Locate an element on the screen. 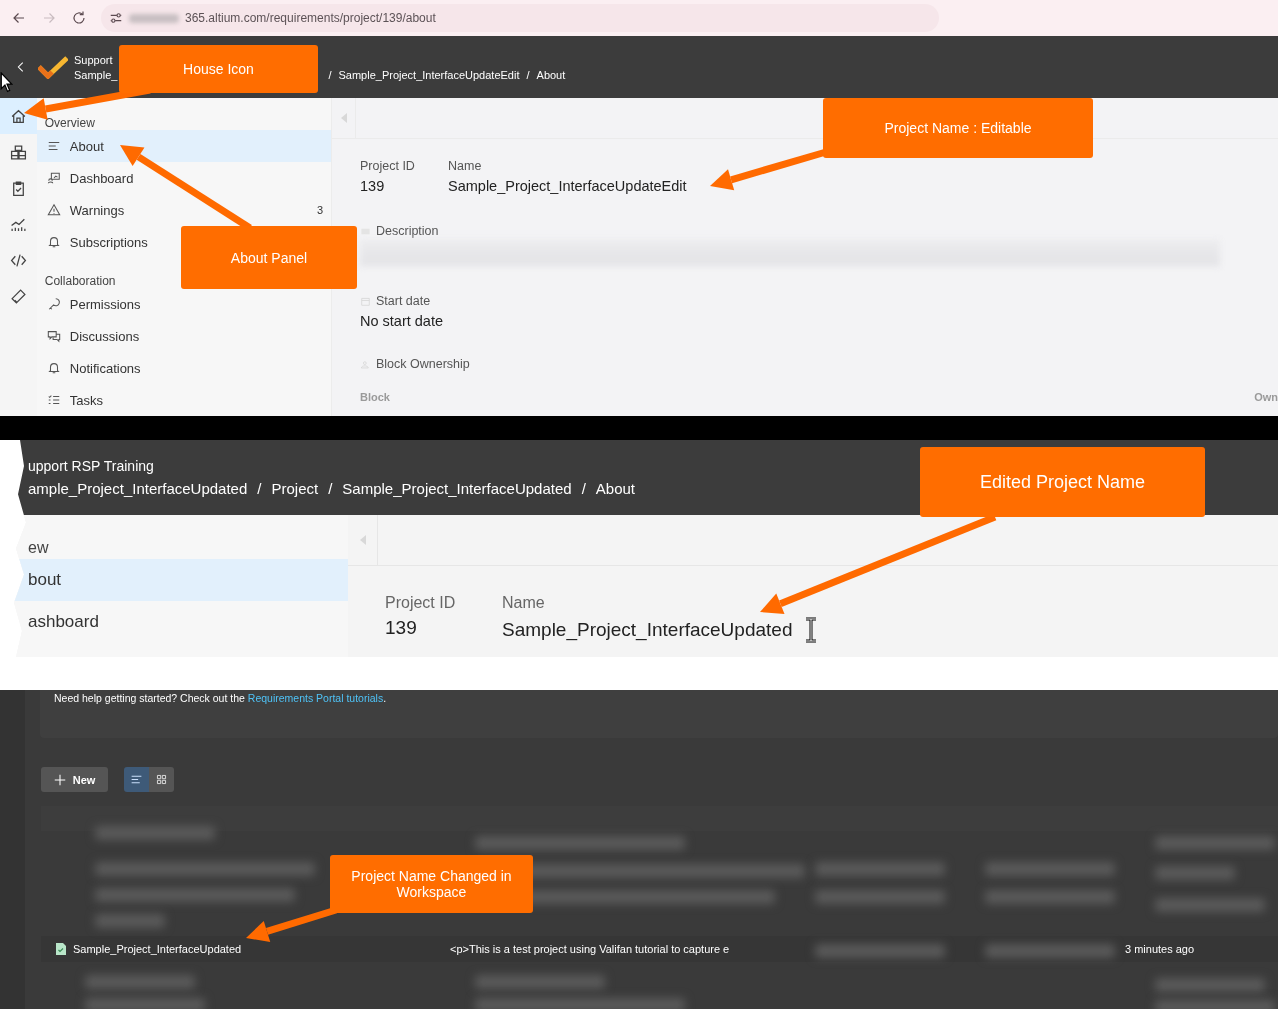 The width and height of the screenshot is (1278, 1009). calendar-icon is located at coordinates (365, 301).